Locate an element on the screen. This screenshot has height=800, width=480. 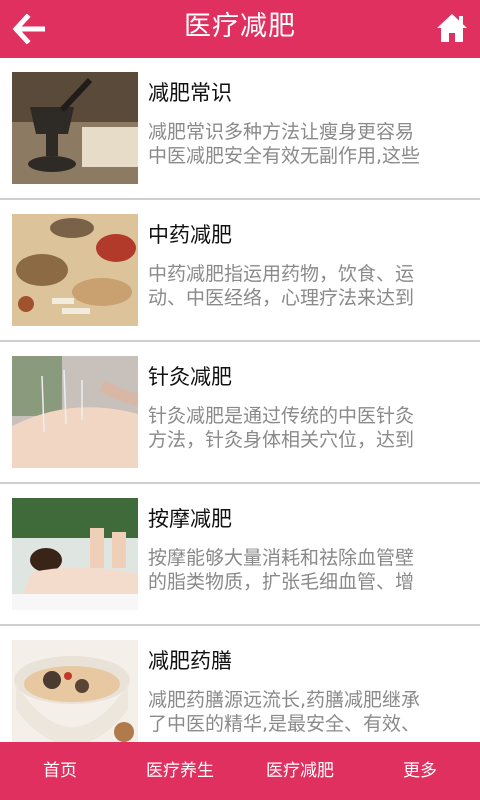
item-description: 中药减肥指运用药物，饮食、运 动、中医经络，心理疗法来达到 is located at coordinates (308, 286).